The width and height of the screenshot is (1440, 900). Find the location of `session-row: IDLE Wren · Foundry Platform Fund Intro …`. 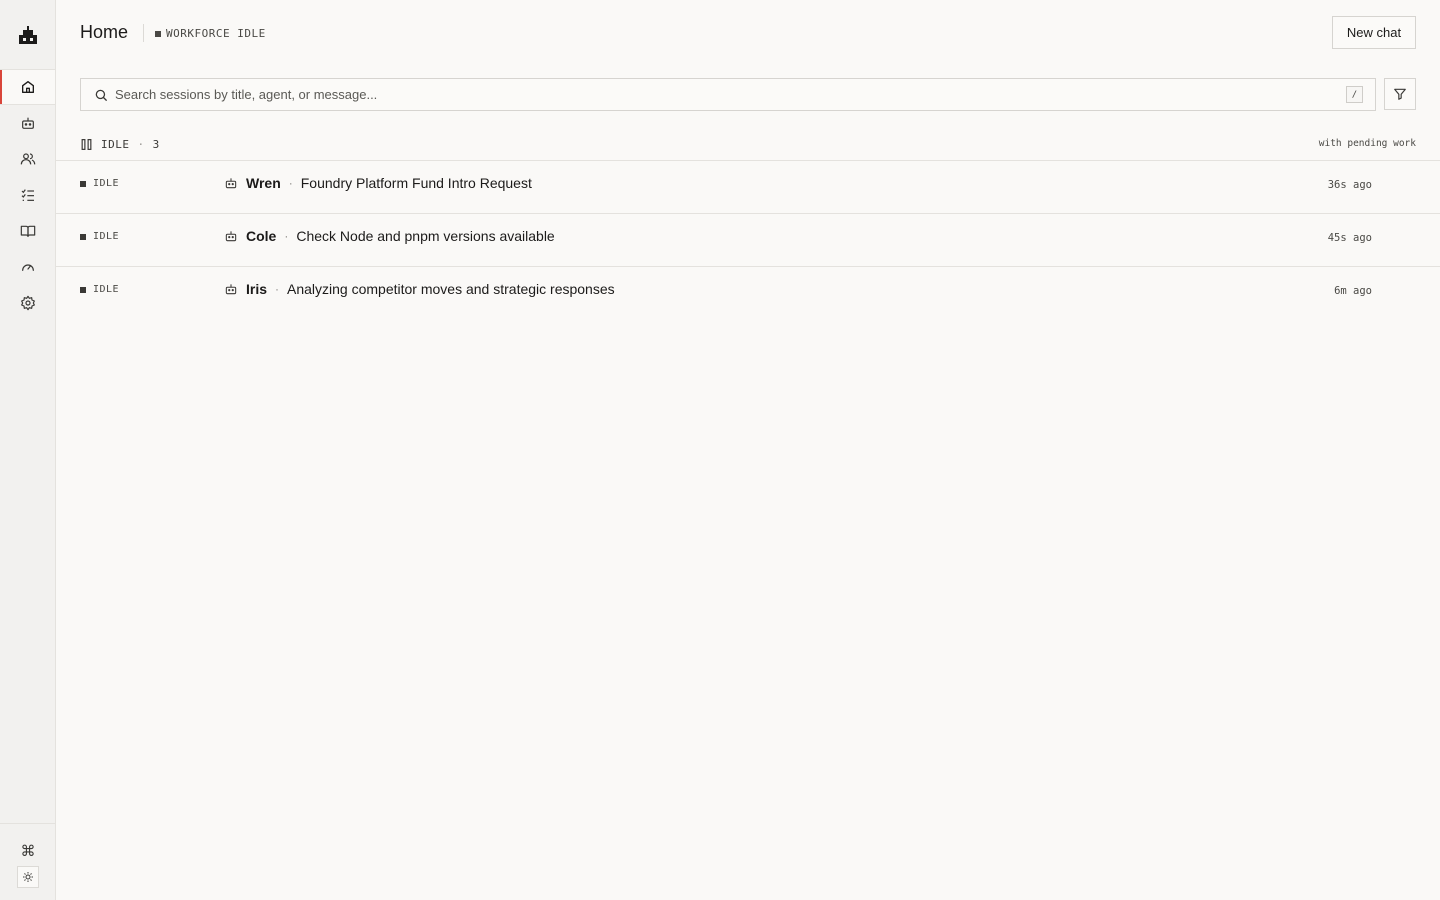

session-row: IDLE Wren · Foundry Platform Fund Intro … is located at coordinates (748, 187).